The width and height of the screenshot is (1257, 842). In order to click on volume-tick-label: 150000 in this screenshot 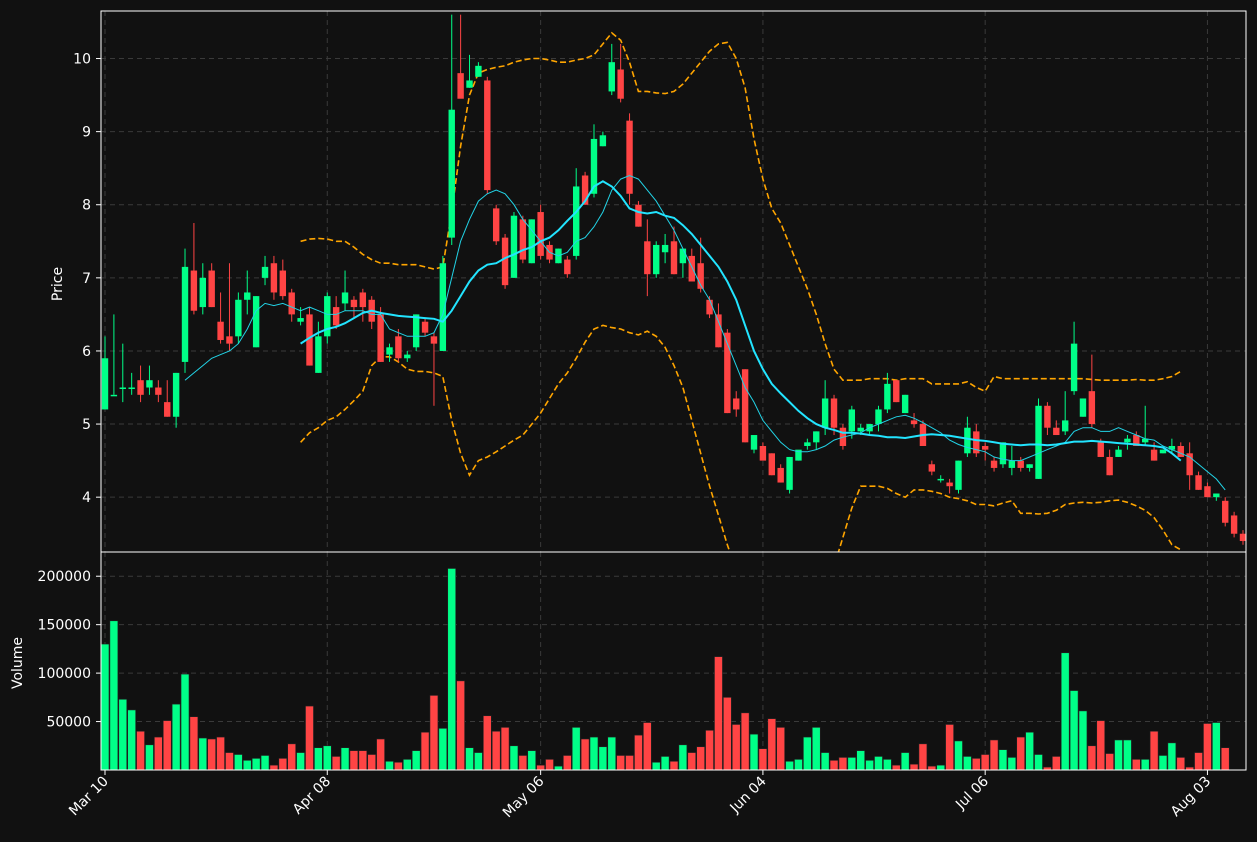, I will do `click(64, 626)`.